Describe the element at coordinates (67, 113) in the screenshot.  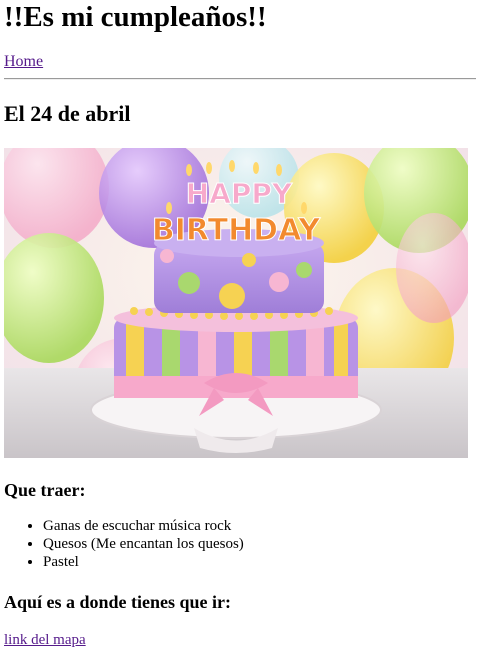
I see `date-heading: El 24 de abril` at that location.